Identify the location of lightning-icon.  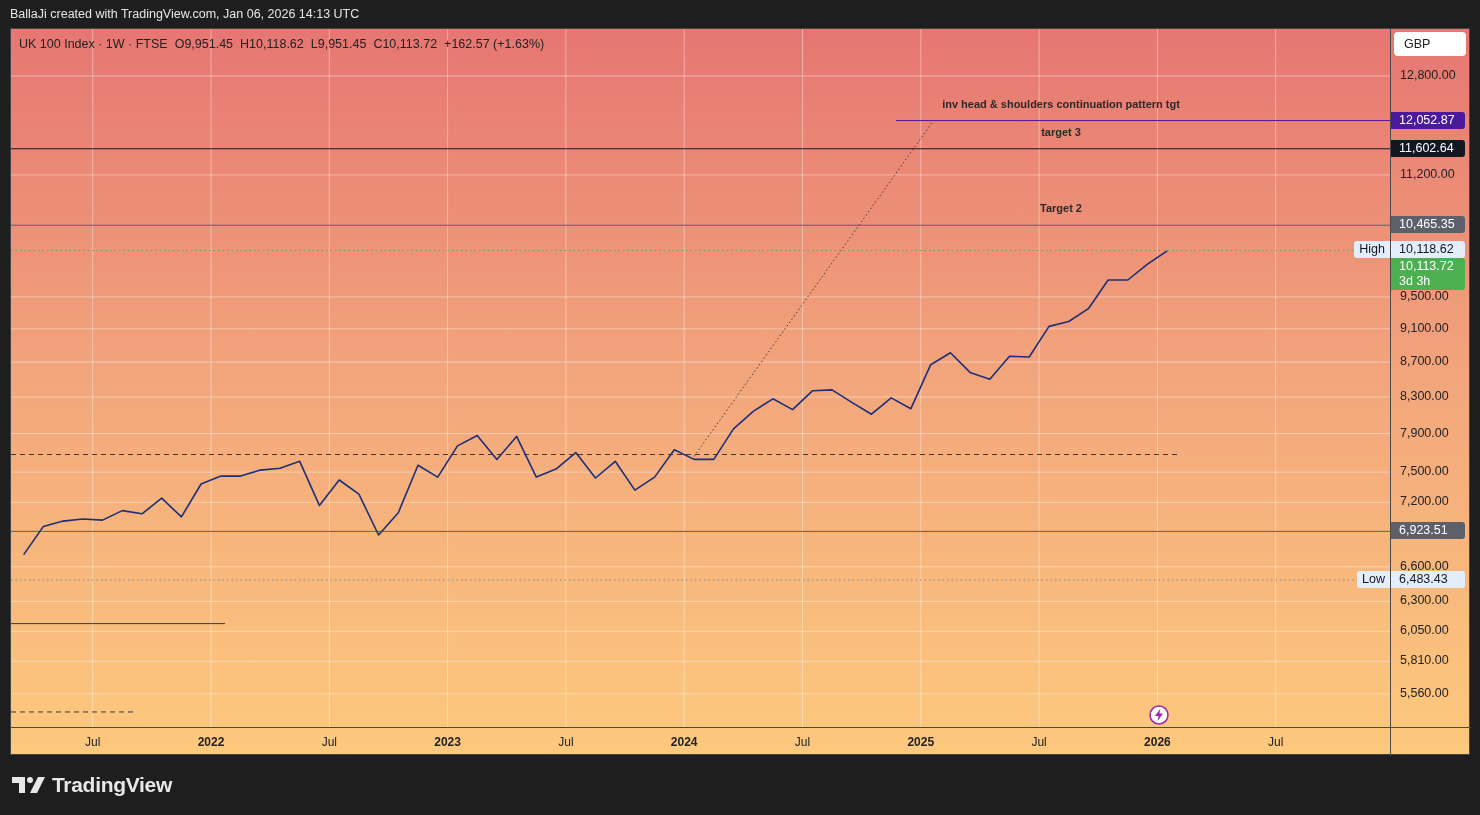
(1159, 715).